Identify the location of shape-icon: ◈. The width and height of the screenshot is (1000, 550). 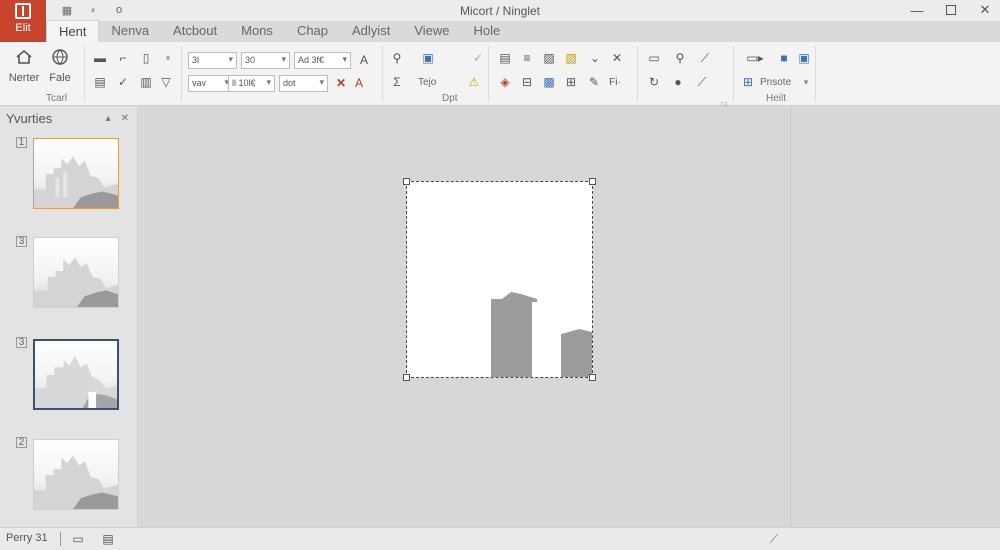
(505, 82).